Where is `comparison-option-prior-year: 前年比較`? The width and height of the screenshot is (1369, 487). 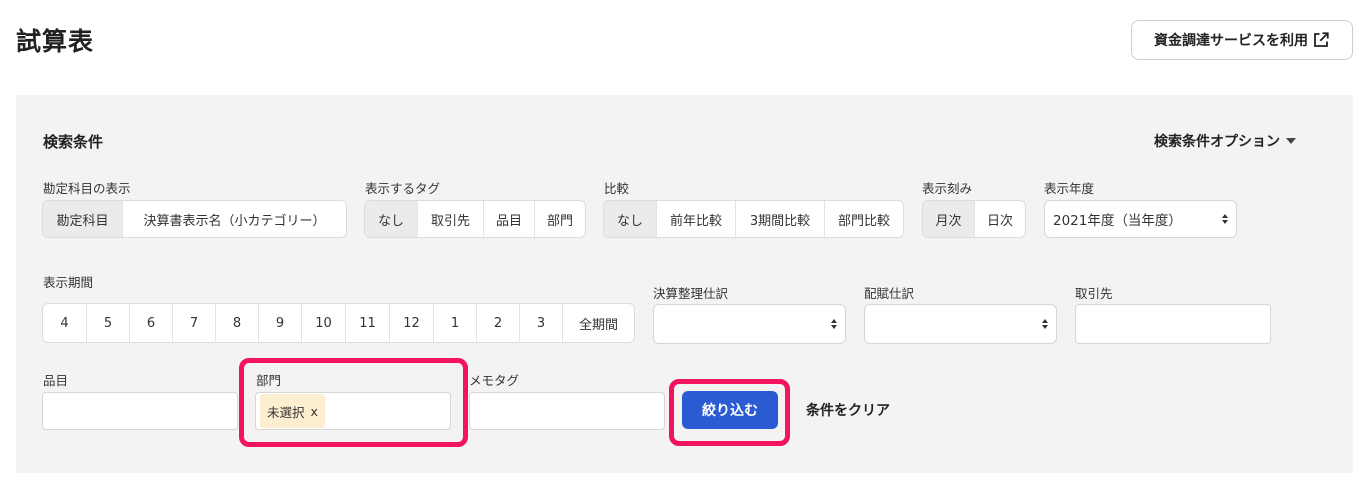 comparison-option-prior-year: 前年比較 is located at coordinates (696, 219).